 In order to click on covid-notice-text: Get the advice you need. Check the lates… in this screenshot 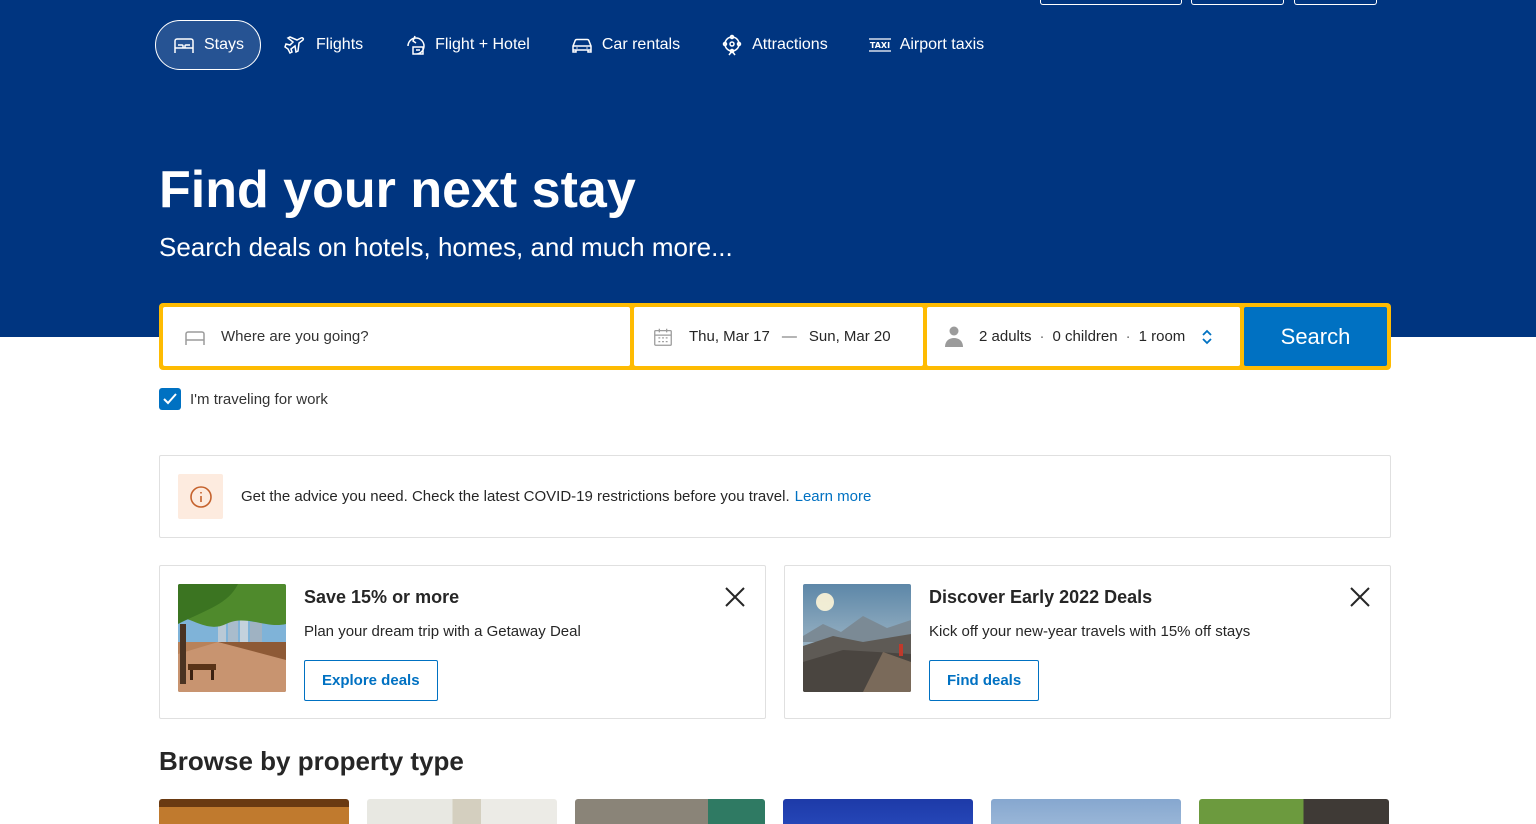, I will do `click(515, 496)`.